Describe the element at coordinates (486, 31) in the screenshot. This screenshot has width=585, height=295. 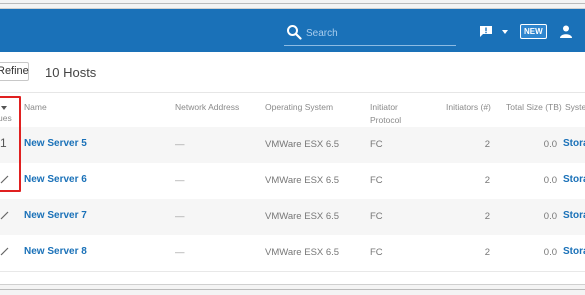
I see `alert-feedback-icon` at that location.